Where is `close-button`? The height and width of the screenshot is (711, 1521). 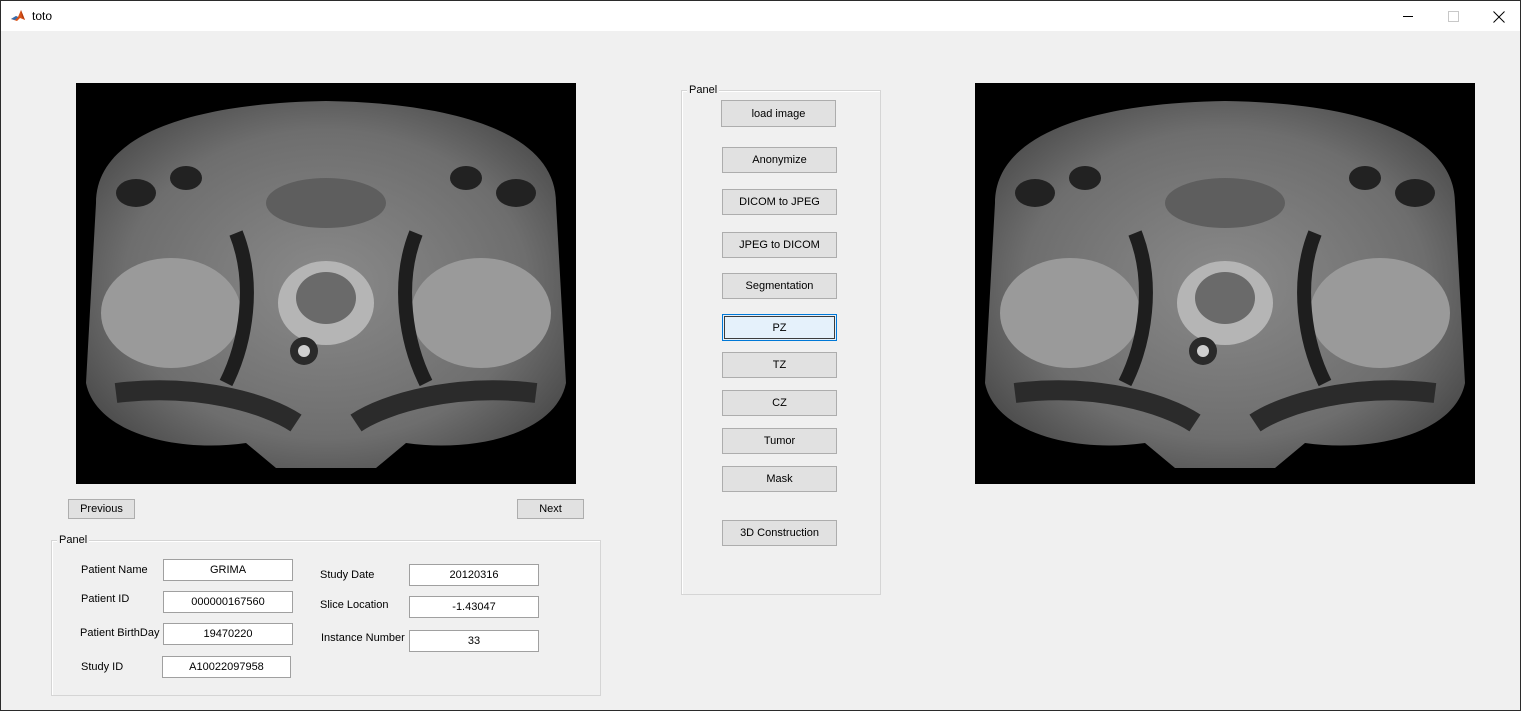
close-button is located at coordinates (1497, 16).